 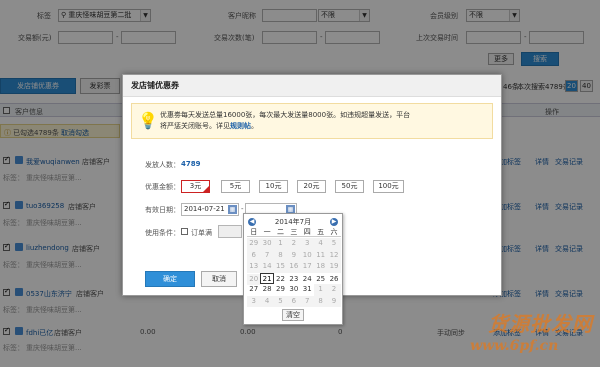 I want to click on calendar-day: 27, so click(x=253, y=290).